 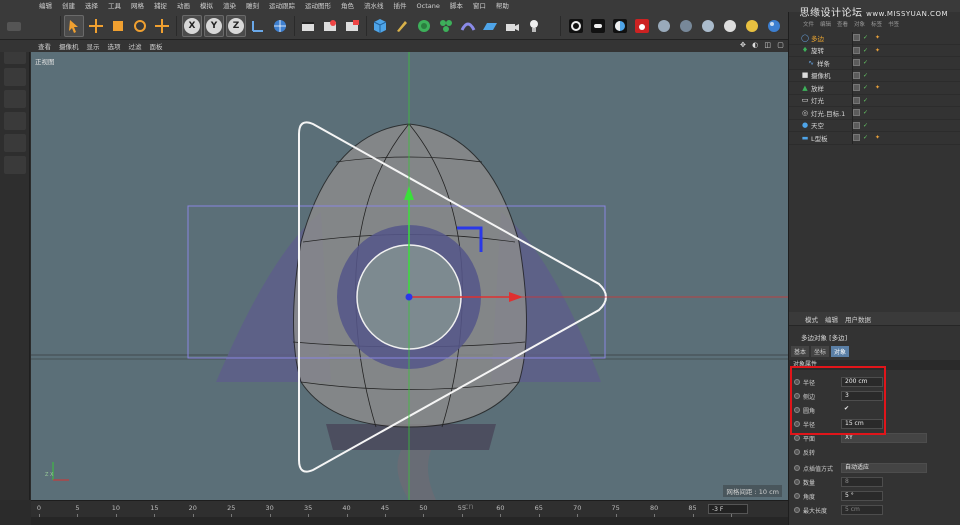 I want to click on viewport-menu-item: 面板, so click(x=156, y=46).